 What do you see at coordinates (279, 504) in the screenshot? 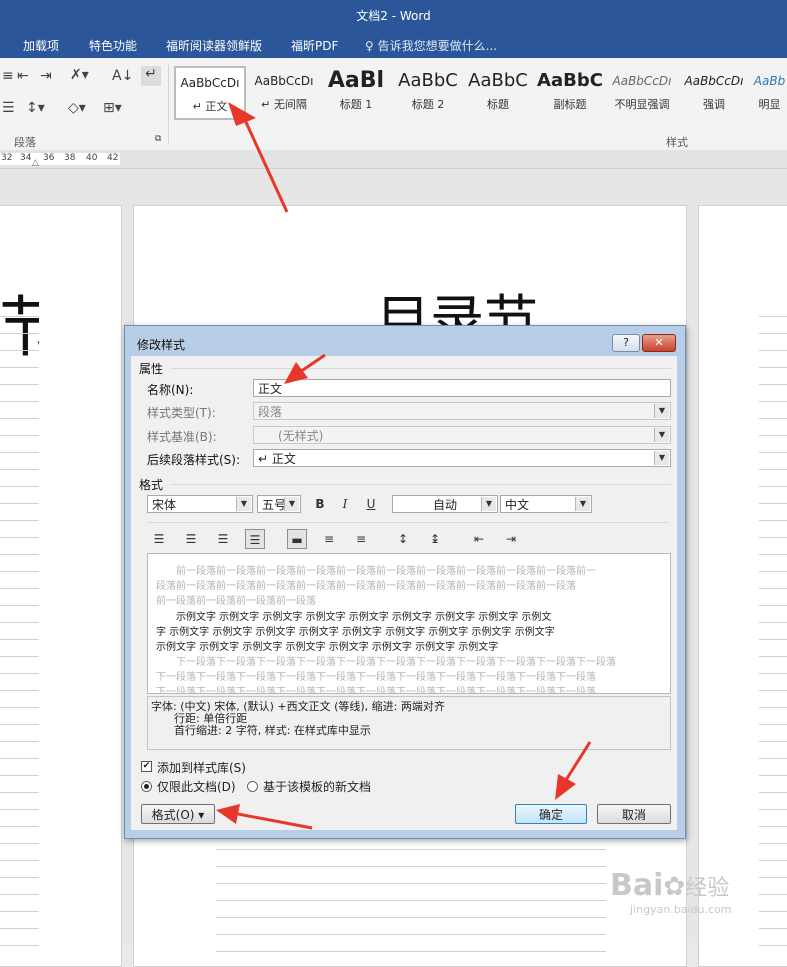
I see `font-size-select: 五号 ▼` at bounding box center [279, 504].